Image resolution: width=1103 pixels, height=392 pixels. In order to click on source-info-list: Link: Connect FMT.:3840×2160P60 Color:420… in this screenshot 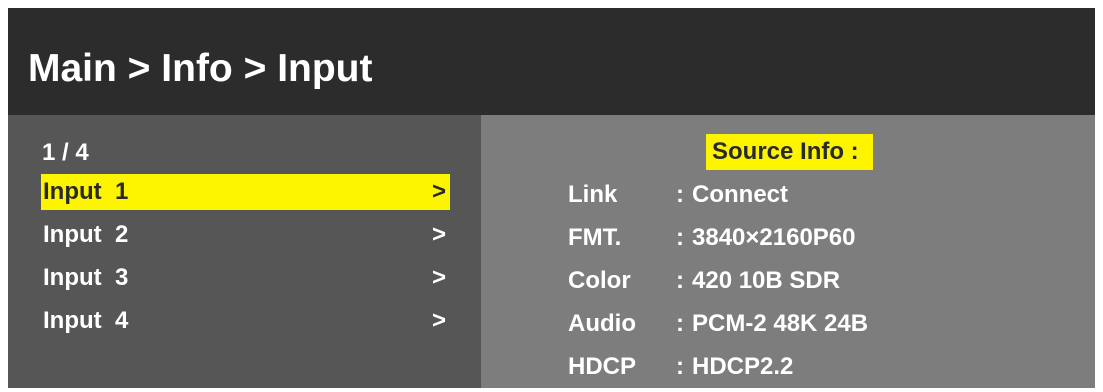, I will do `click(718, 284)`.